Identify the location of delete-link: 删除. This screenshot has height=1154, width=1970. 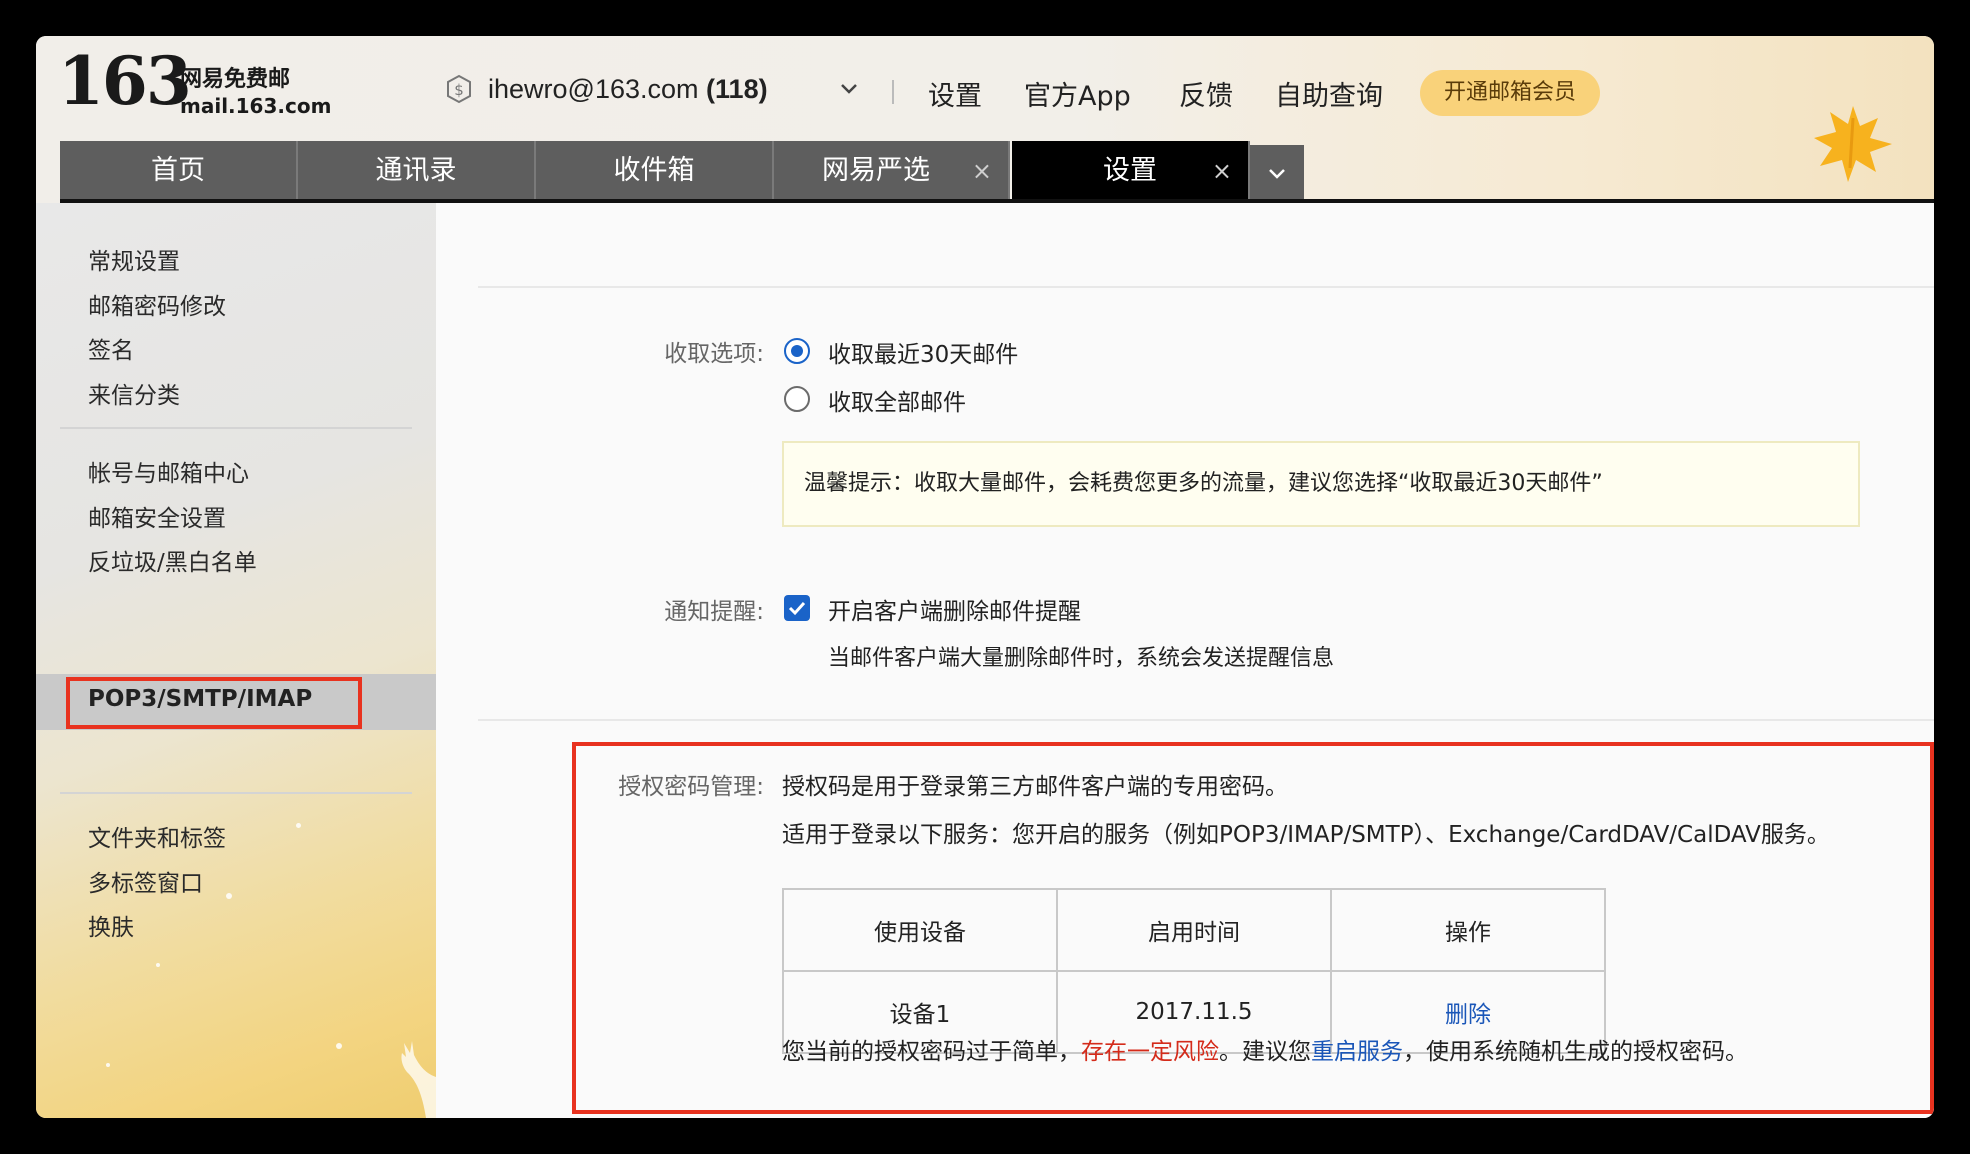
(1468, 1015).